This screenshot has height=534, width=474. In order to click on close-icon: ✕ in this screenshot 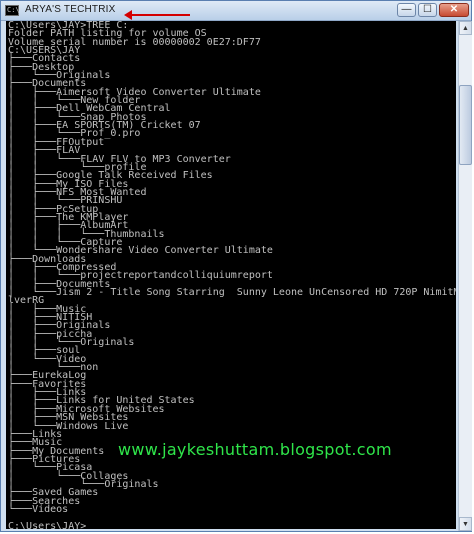, I will do `click(454, 9)`.